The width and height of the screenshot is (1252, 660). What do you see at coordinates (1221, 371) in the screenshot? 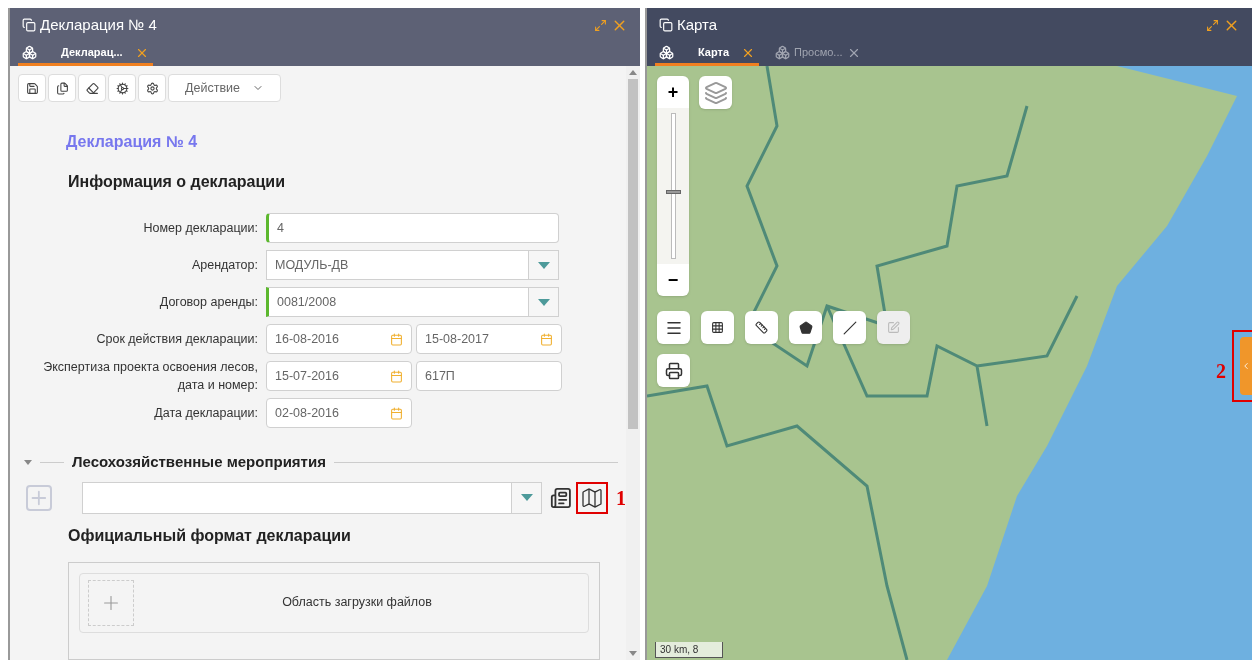
I see `annotation-number: 2` at bounding box center [1221, 371].